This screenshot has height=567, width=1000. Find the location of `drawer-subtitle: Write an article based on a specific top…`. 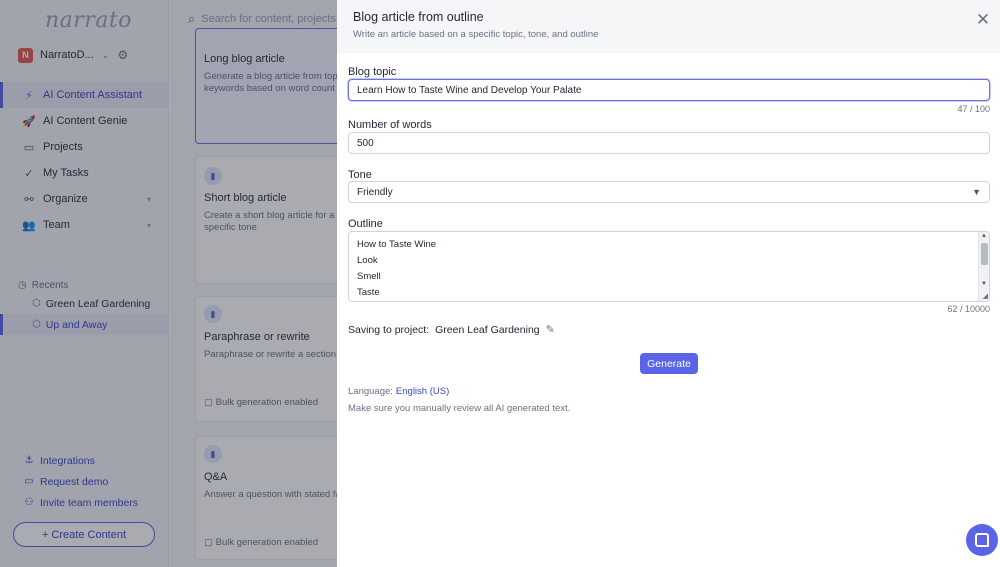

drawer-subtitle: Write an article based on a specific top… is located at coordinates (476, 34).